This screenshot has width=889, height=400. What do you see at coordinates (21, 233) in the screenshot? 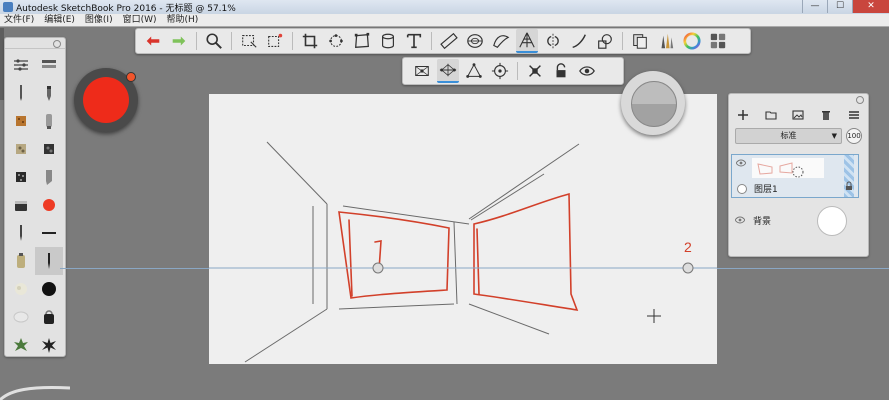
I see `fine-pen-brush-icon` at bounding box center [21, 233].